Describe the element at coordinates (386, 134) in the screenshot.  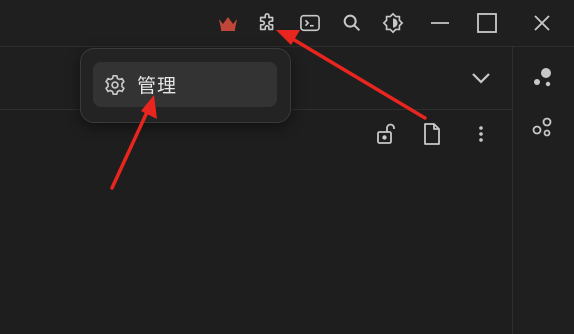
I see `unlock-icon` at that location.